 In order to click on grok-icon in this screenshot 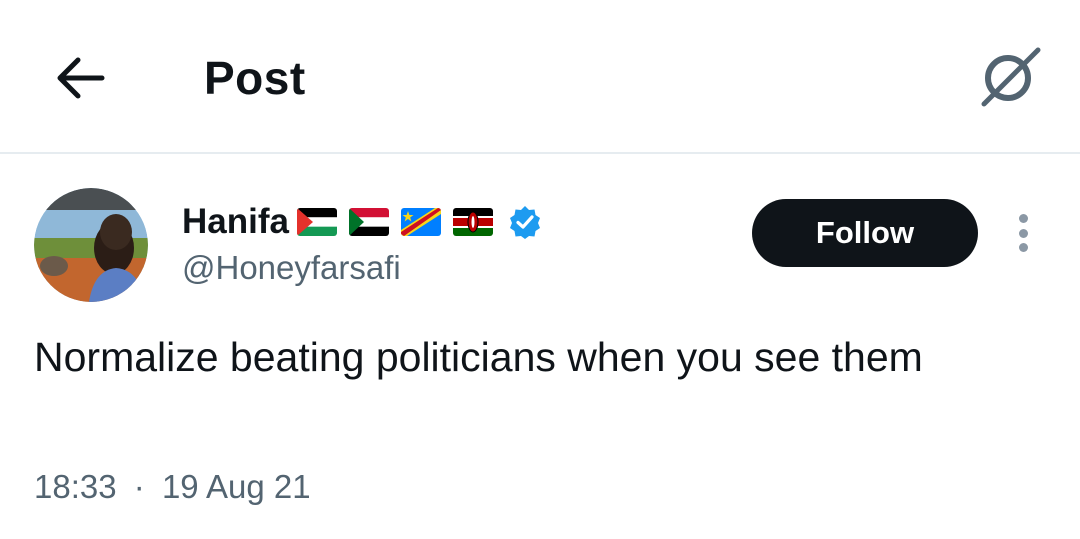, I will do `click(1011, 77)`.